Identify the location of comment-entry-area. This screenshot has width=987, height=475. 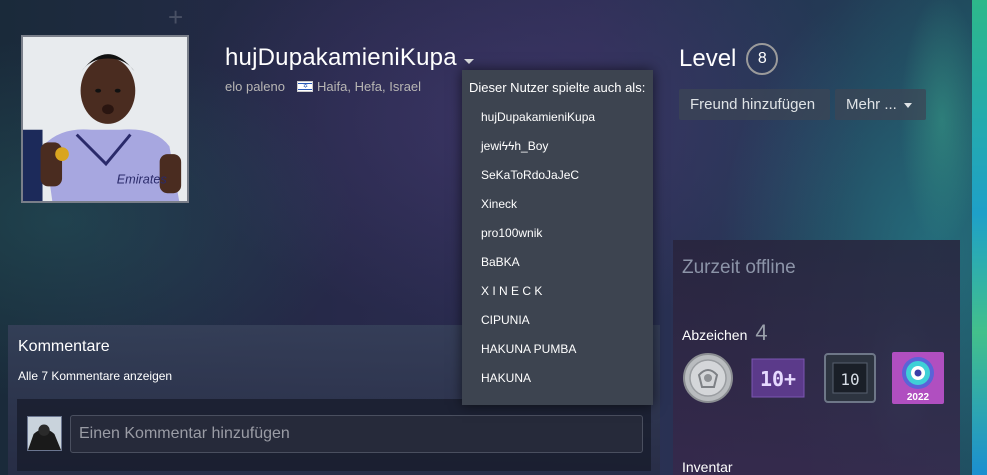
(334, 435).